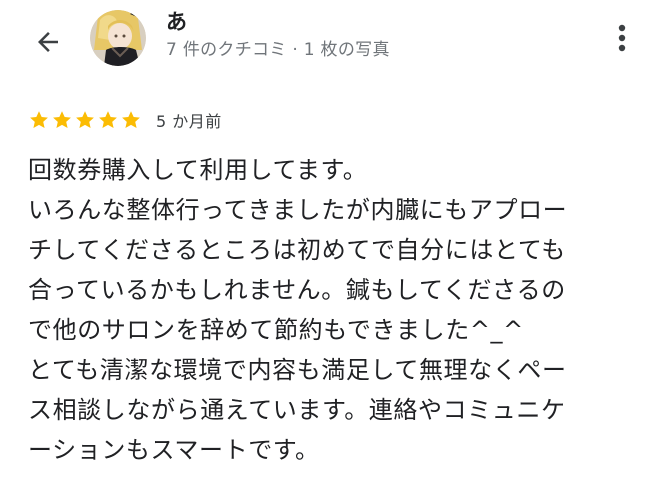 Image resolution: width=670 pixels, height=504 pixels. I want to click on more-vert-icon, so click(622, 38).